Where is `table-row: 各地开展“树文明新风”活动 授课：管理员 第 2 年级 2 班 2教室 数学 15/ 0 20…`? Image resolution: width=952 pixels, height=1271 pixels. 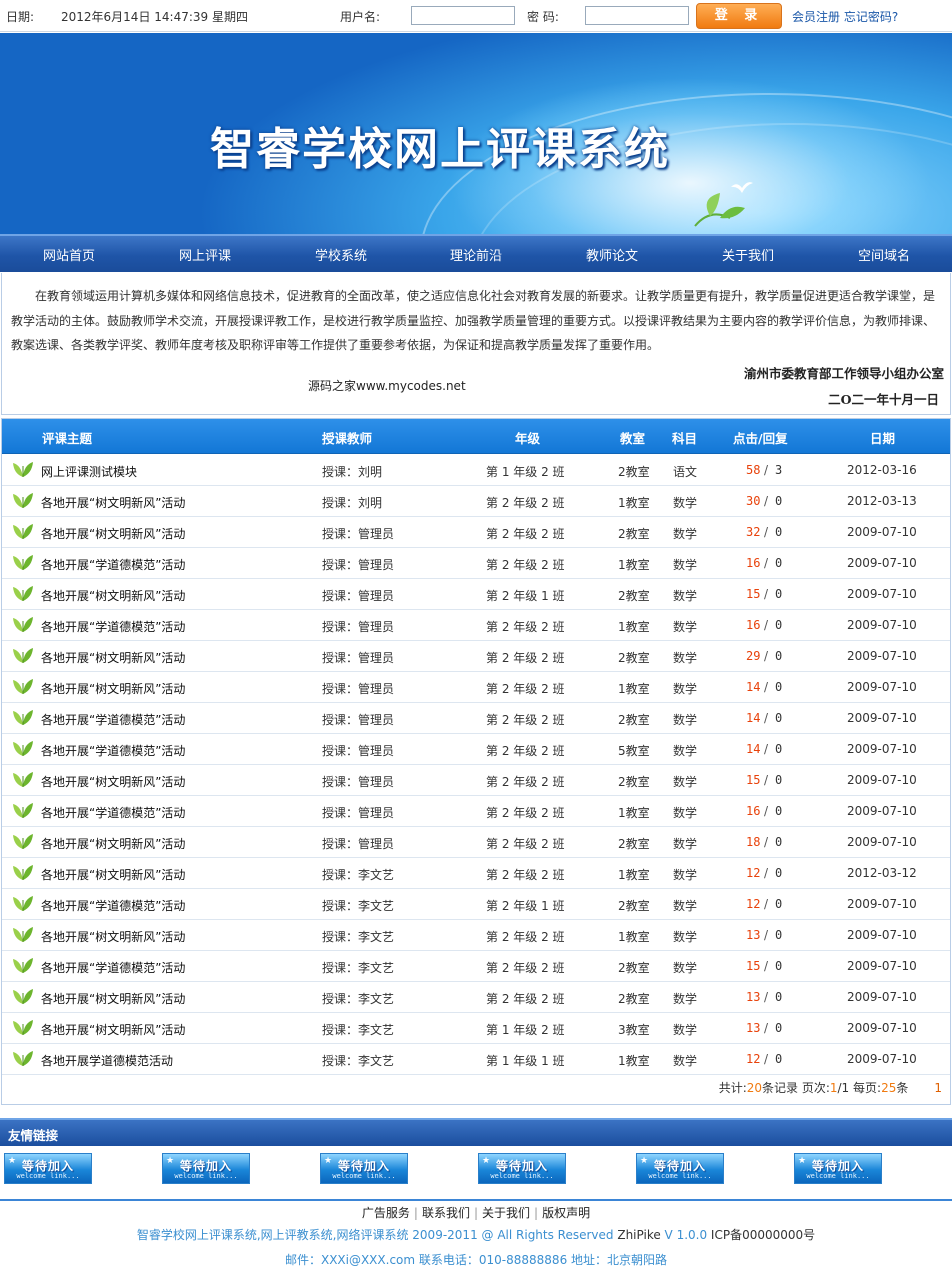 table-row: 各地开展“树文明新风”活动 授课：管理员 第 2 年级 2 班 2教室 数学 15/ 0 20… is located at coordinates (476, 780).